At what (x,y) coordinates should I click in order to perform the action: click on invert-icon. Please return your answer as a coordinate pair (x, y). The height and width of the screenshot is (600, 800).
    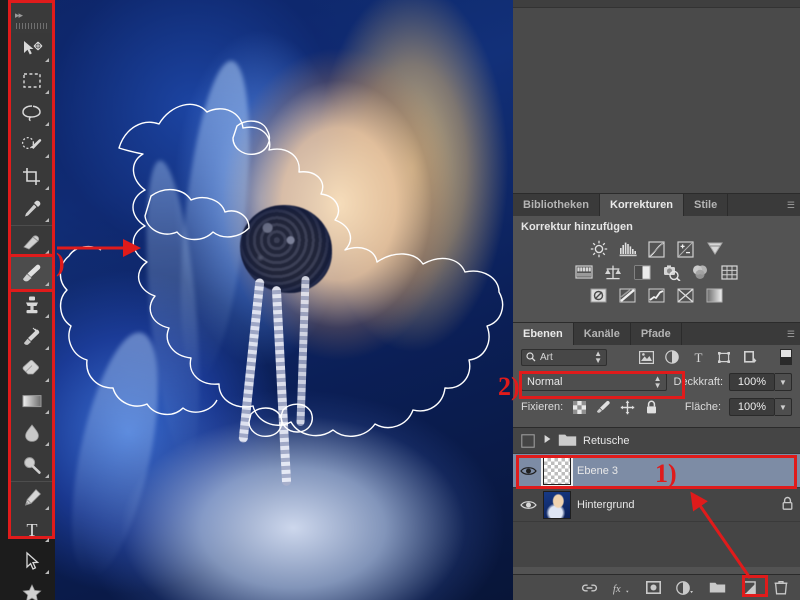
    Looking at the image, I should click on (599, 295).